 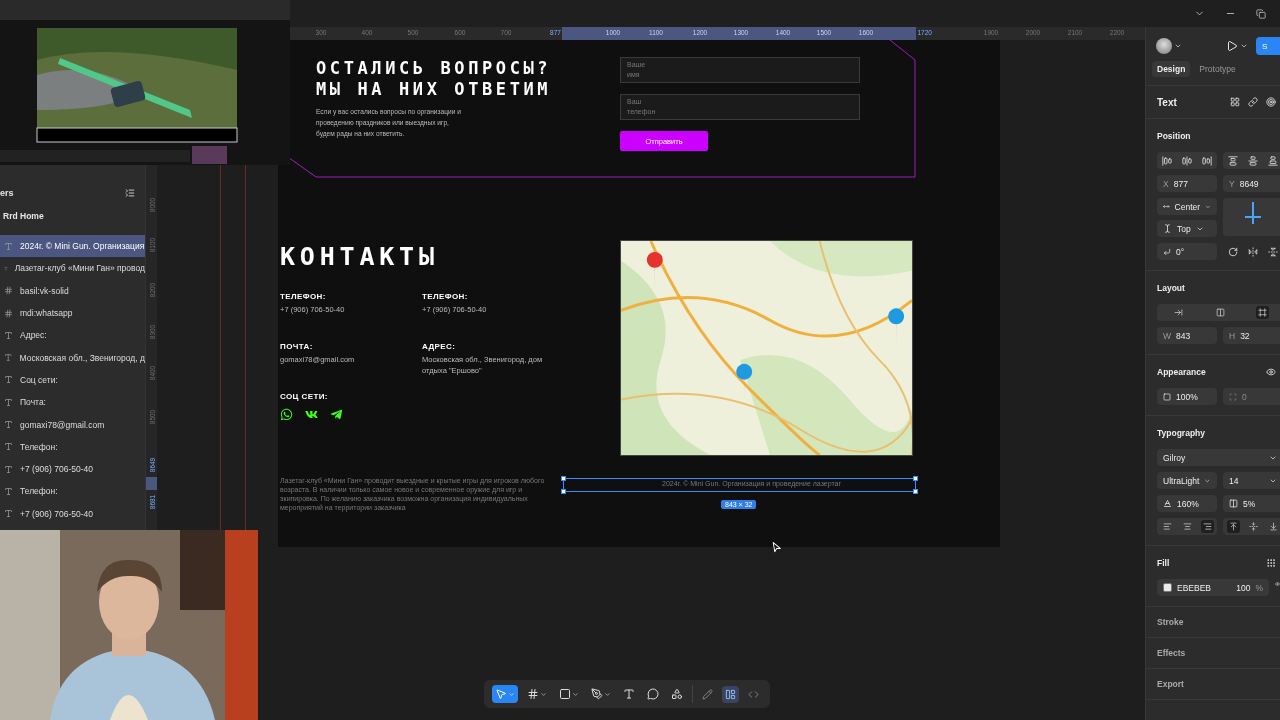 I want to click on layer-item: Адрес:, so click(x=72, y=335).